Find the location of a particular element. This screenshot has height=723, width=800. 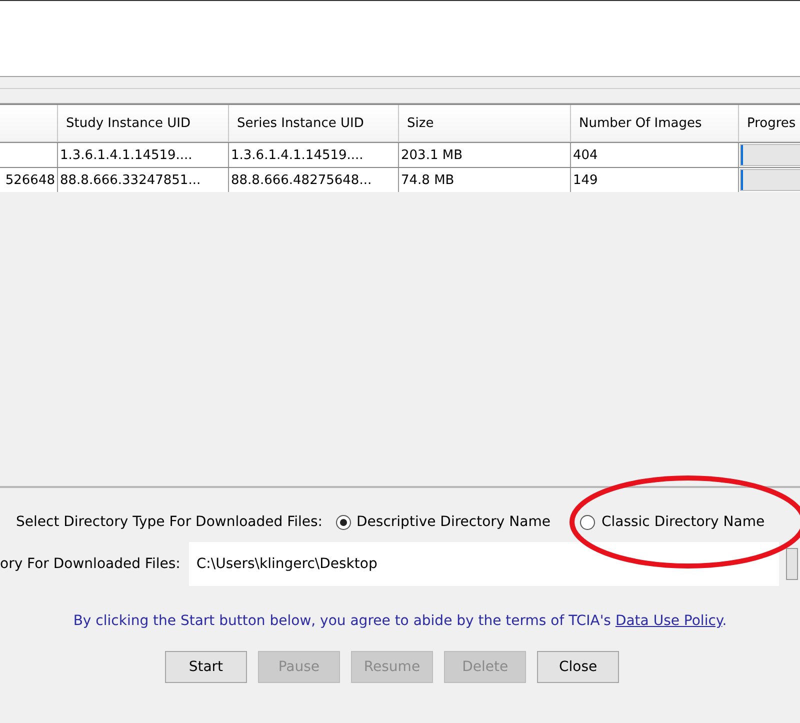

table-cell: 149 is located at coordinates (655, 180).